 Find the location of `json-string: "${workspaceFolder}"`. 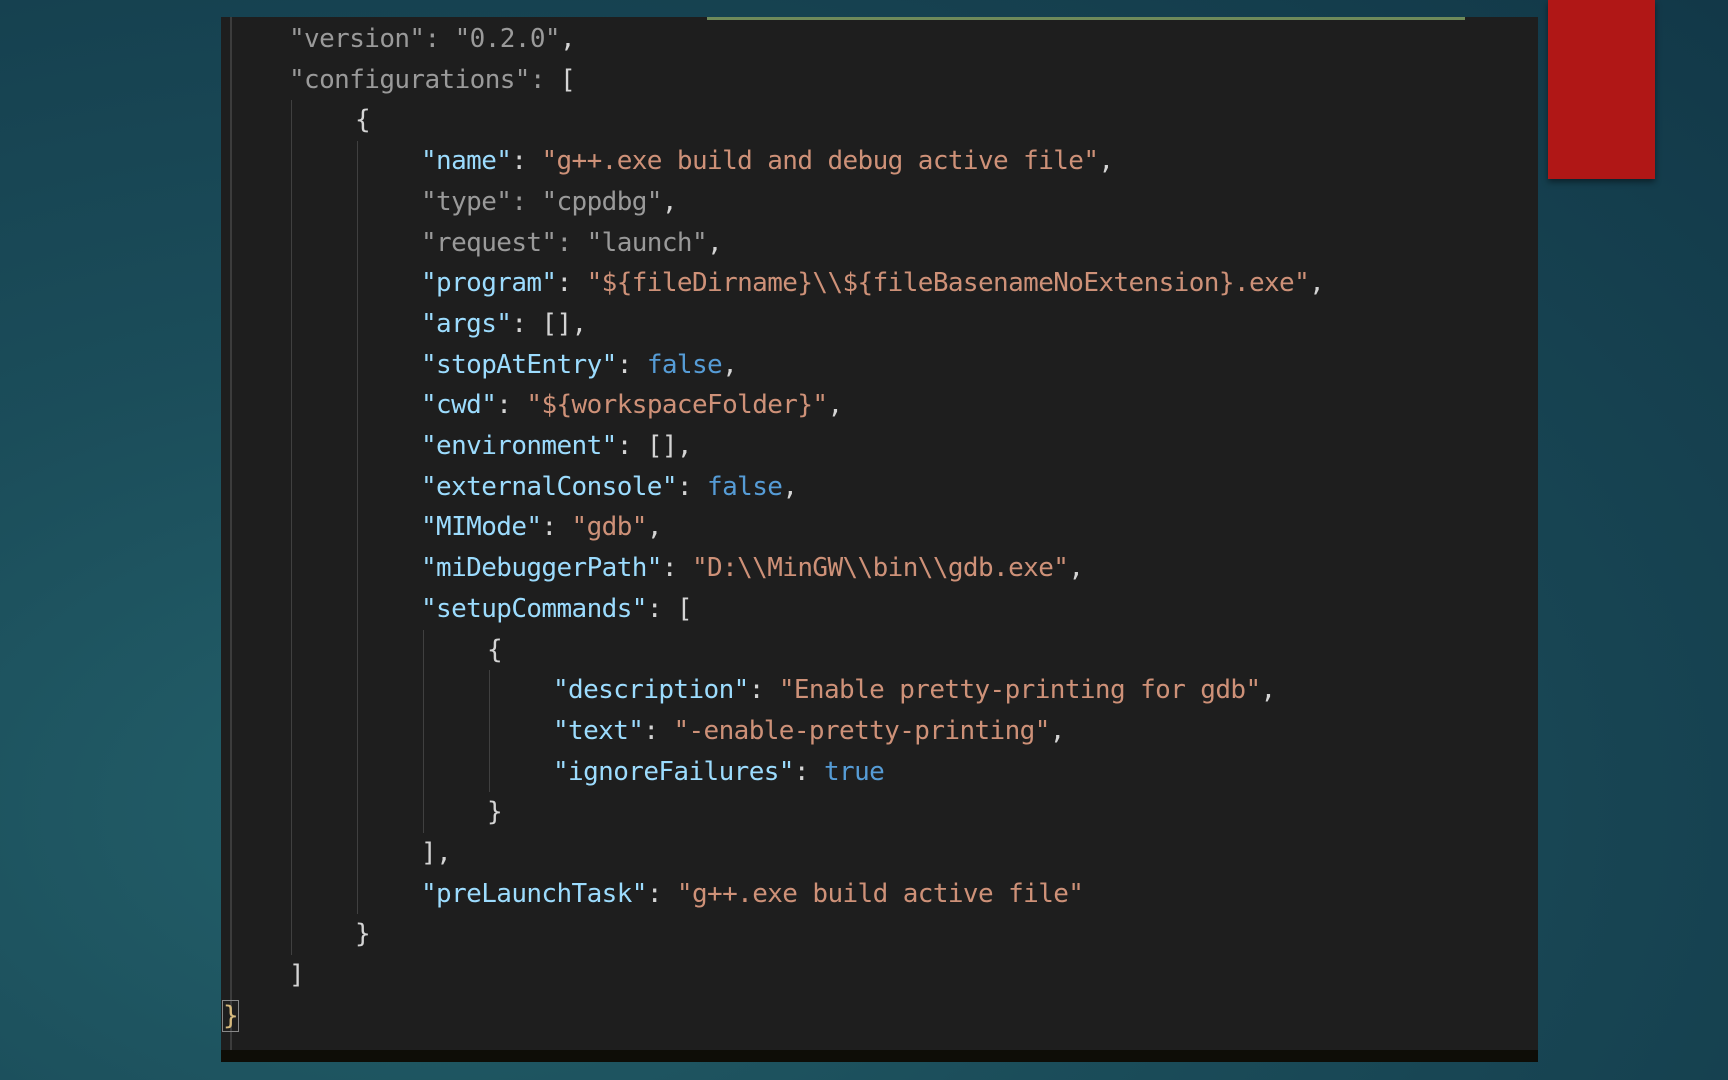

json-string: "${workspaceFolder}" is located at coordinates (677, 405).